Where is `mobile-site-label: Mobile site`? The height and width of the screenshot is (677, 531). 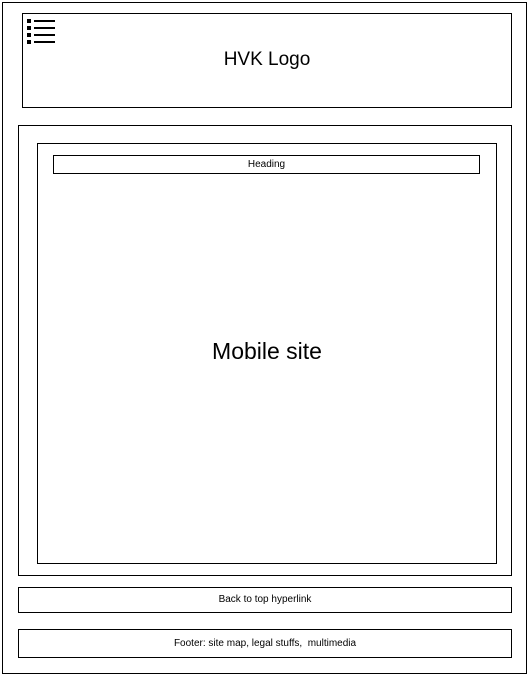
mobile-site-label: Mobile site is located at coordinates (267, 351).